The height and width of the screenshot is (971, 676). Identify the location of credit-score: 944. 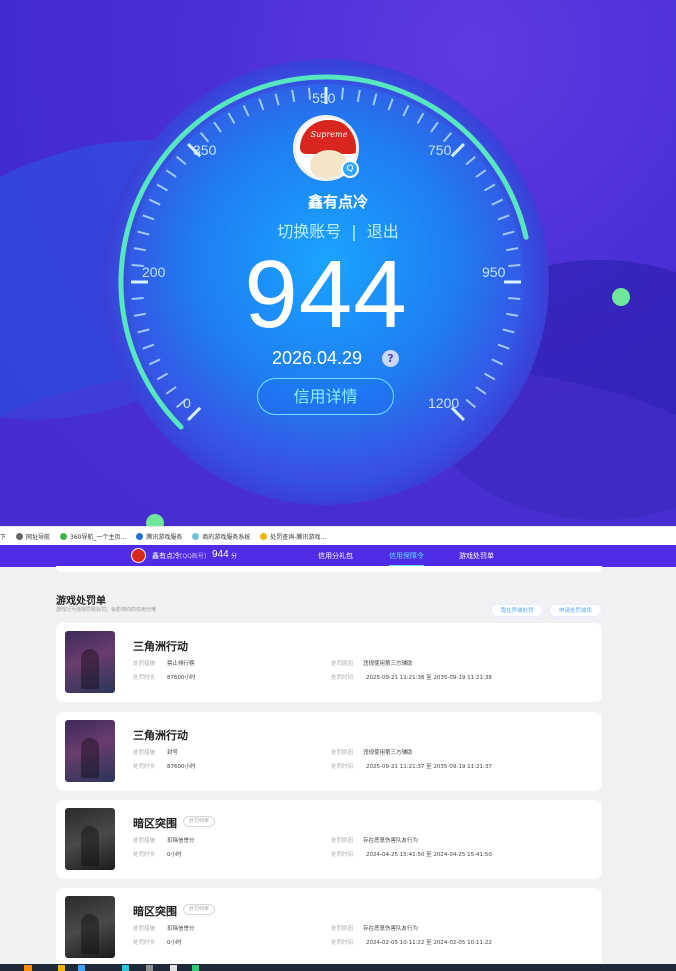
(326, 294).